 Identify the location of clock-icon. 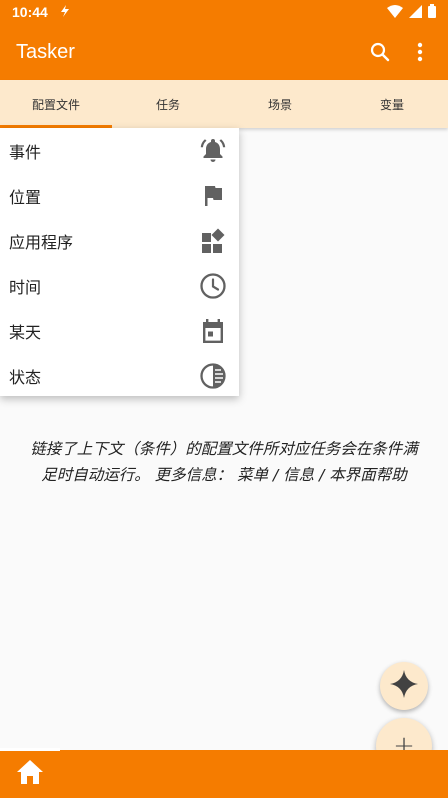
(213, 286).